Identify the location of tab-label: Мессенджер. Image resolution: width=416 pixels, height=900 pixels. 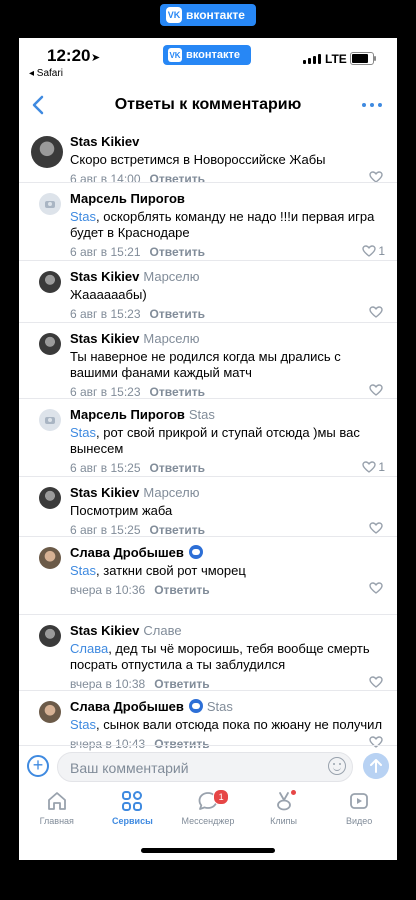
(208, 821).